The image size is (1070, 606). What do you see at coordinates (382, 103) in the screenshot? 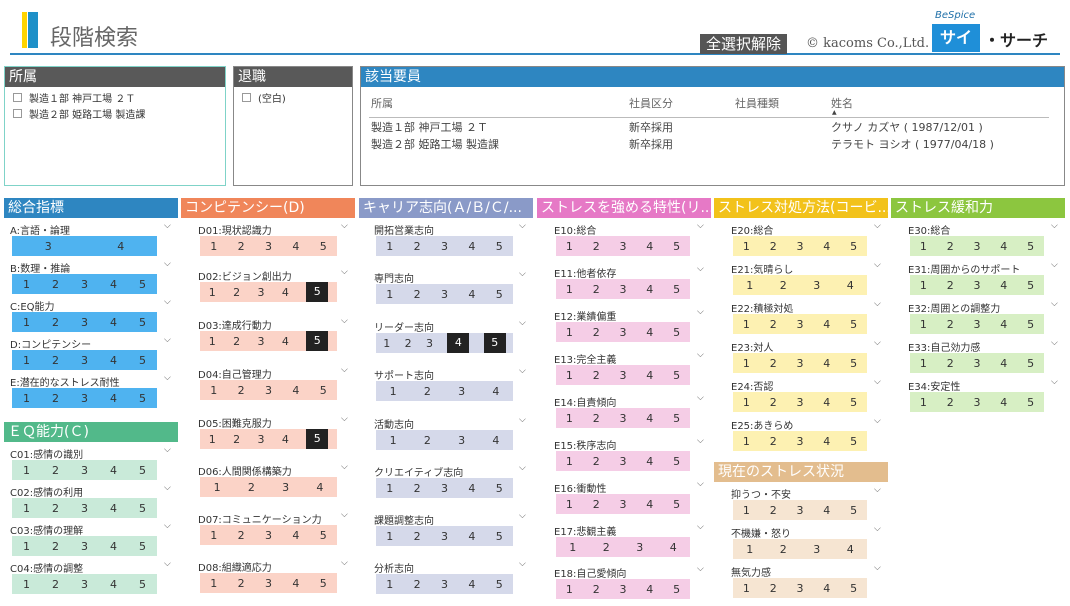
I see `column-header: 所属` at bounding box center [382, 103].